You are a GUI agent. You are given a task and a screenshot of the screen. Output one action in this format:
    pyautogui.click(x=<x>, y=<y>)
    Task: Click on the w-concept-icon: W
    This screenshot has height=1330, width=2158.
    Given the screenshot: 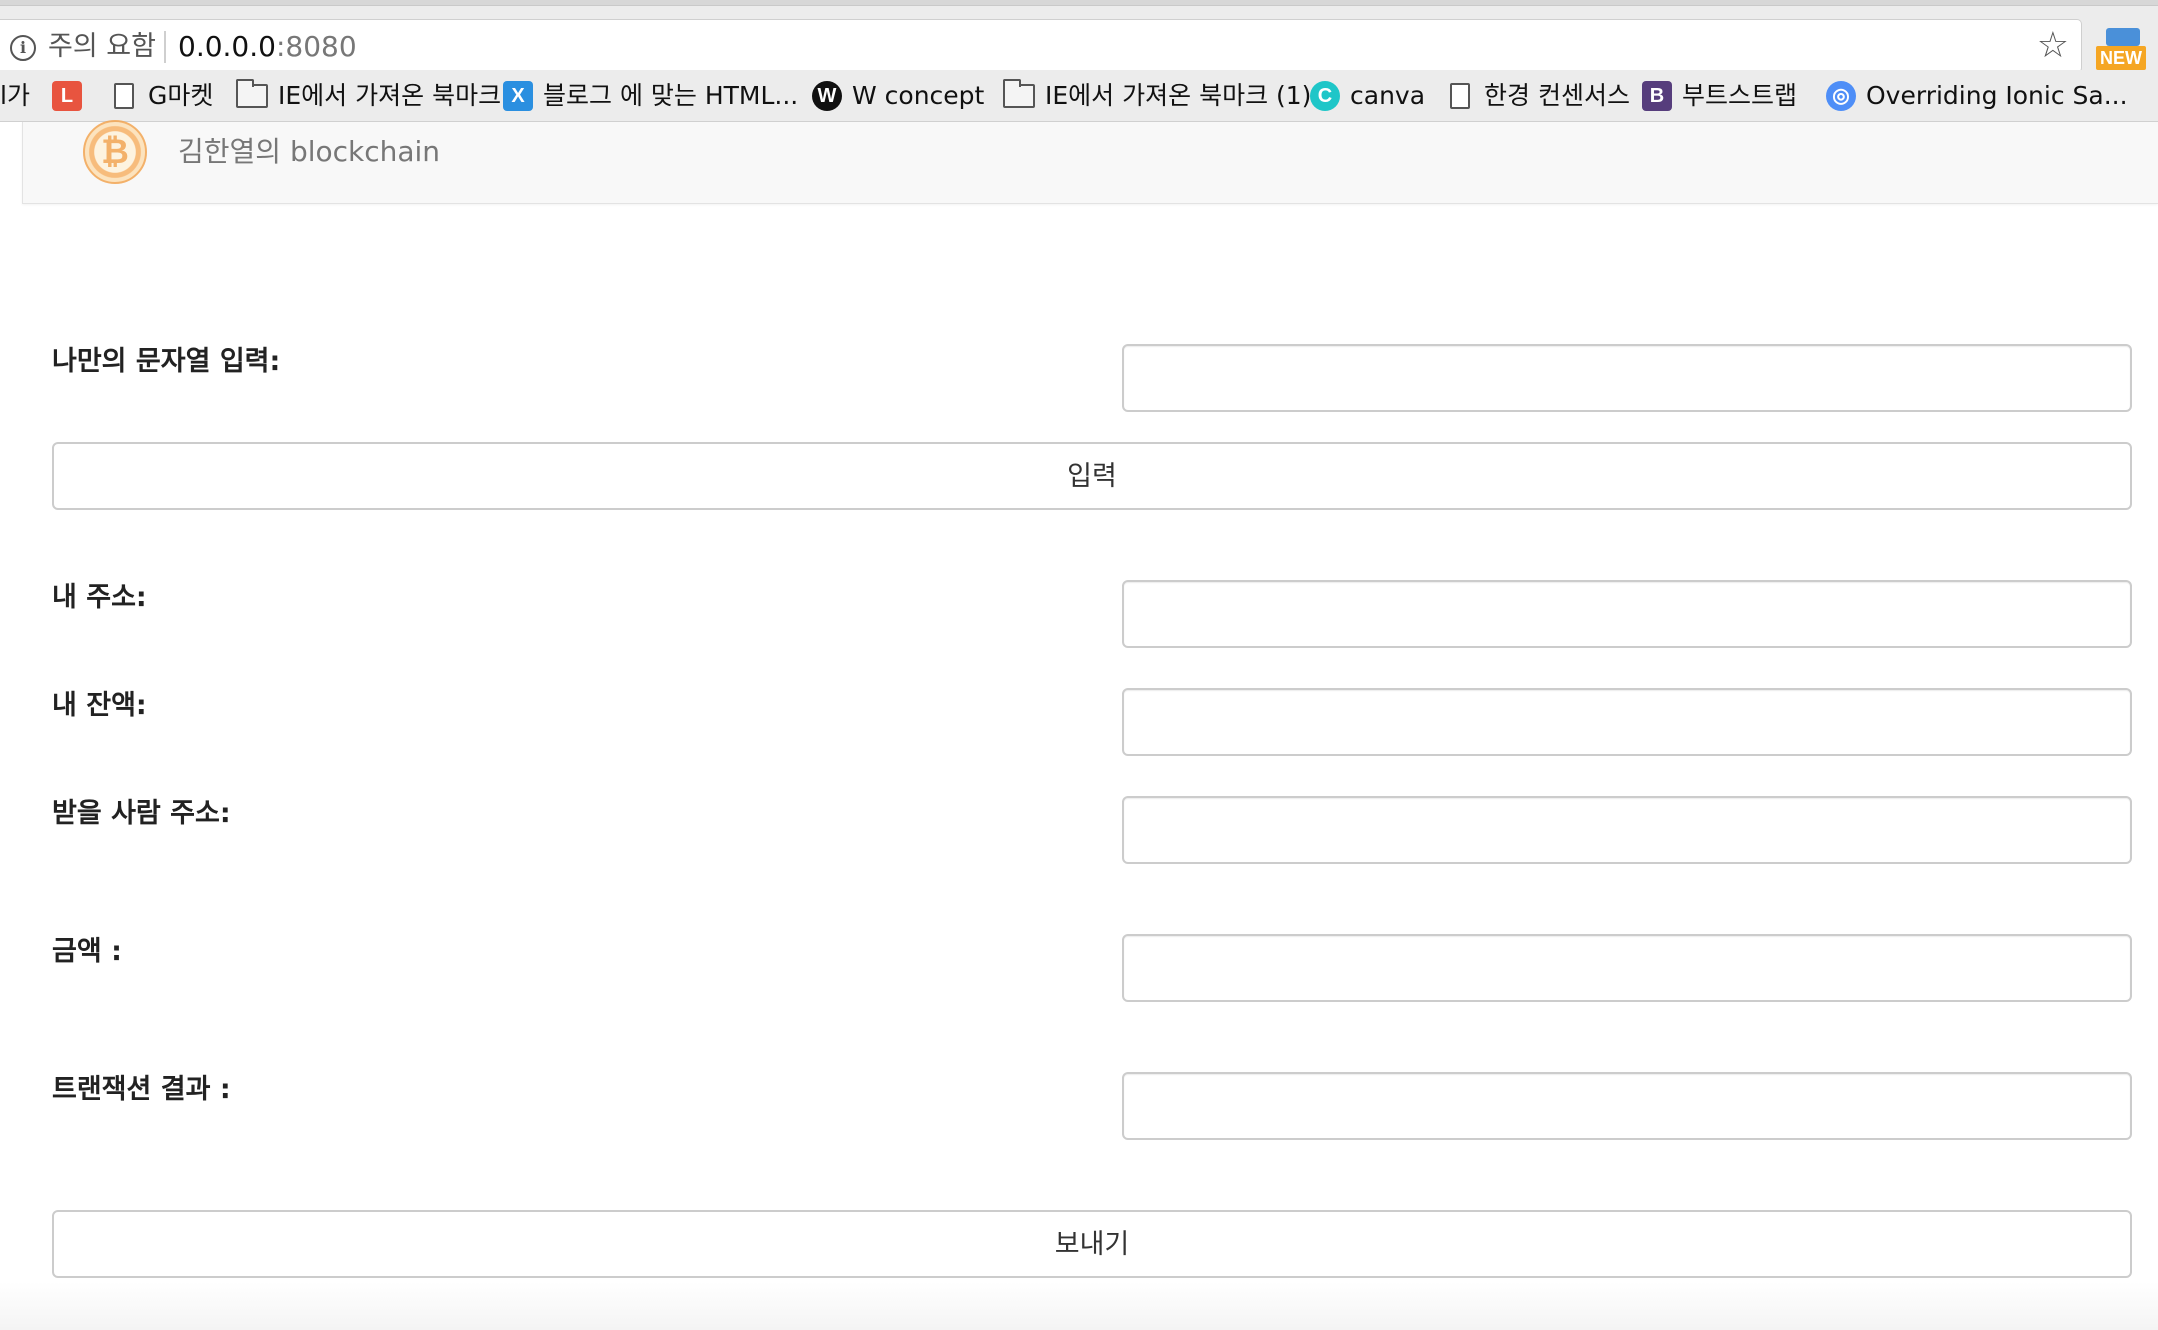 What is the action you would take?
    pyautogui.click(x=827, y=96)
    